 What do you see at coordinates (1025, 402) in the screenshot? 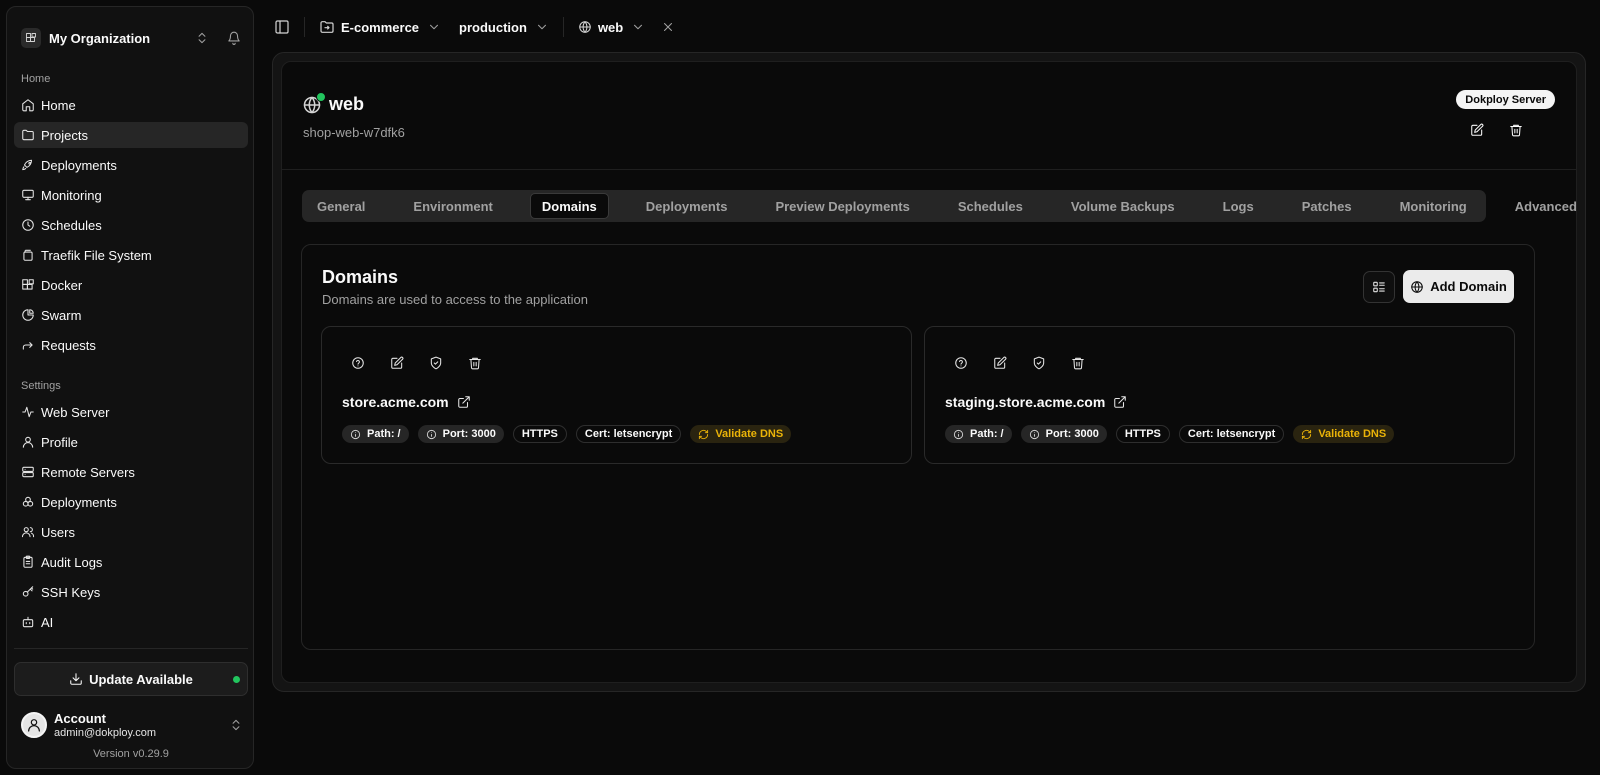
I see `domain-host: staging.store.acme.com` at bounding box center [1025, 402].